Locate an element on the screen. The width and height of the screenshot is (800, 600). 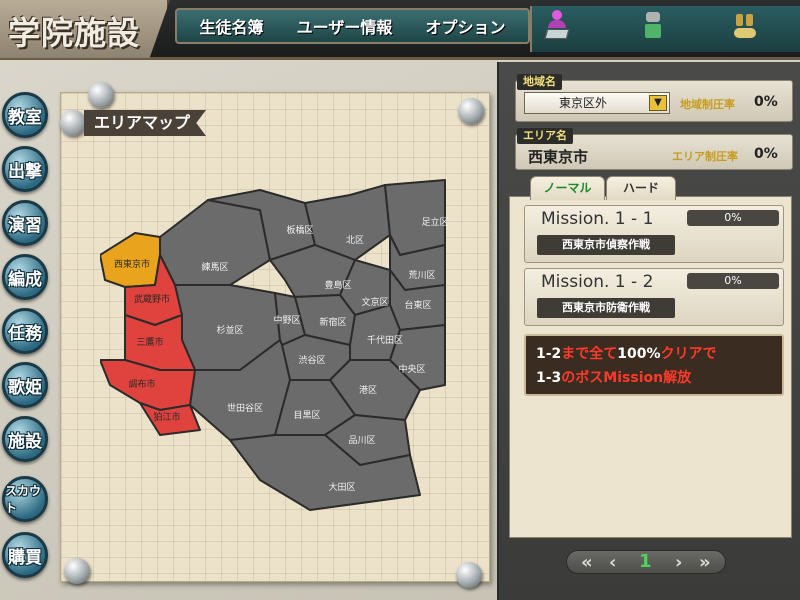
label-taito: 台東区 is located at coordinates (417, 305).